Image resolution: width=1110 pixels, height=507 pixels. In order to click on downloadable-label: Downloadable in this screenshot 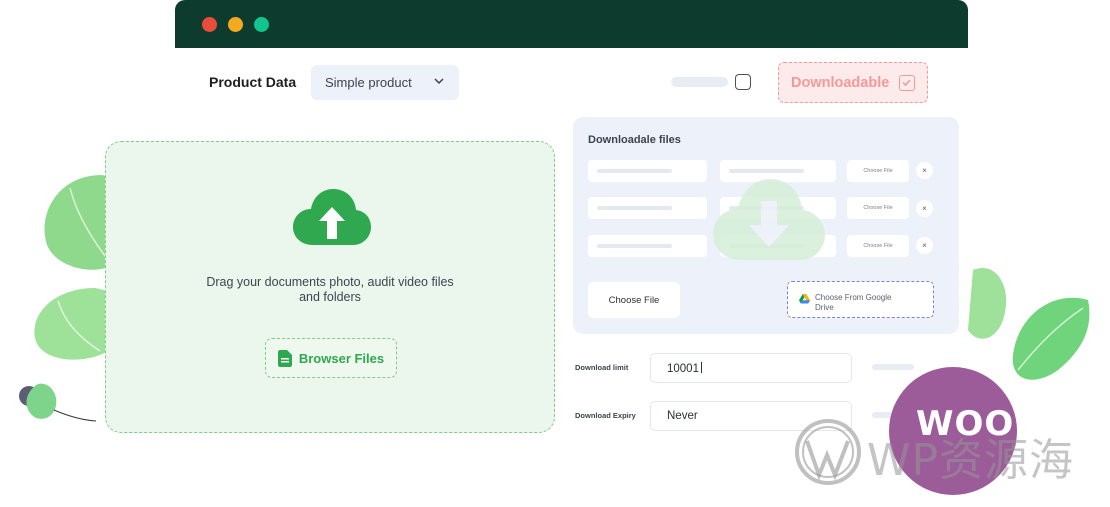, I will do `click(840, 82)`.